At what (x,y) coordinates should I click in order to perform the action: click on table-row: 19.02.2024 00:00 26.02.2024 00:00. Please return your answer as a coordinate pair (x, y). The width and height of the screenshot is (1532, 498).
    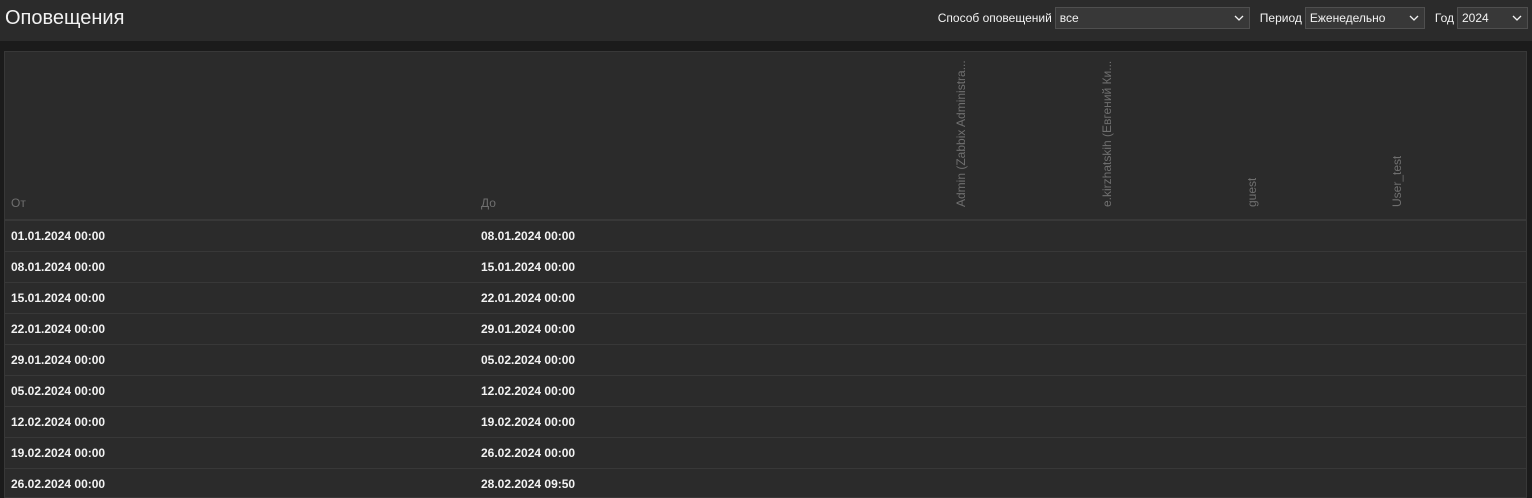
    Looking at the image, I should click on (765, 453).